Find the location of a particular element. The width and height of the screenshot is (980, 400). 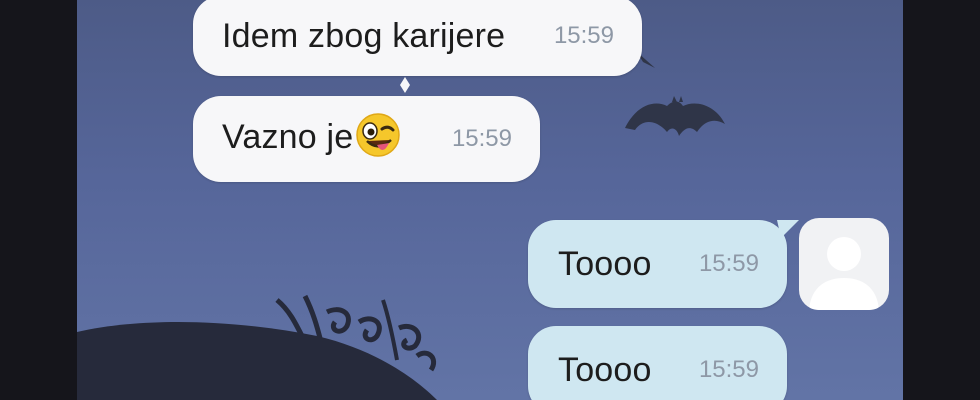

message-bubble-incoming: Vazno je 15:59 is located at coordinates (366, 139).